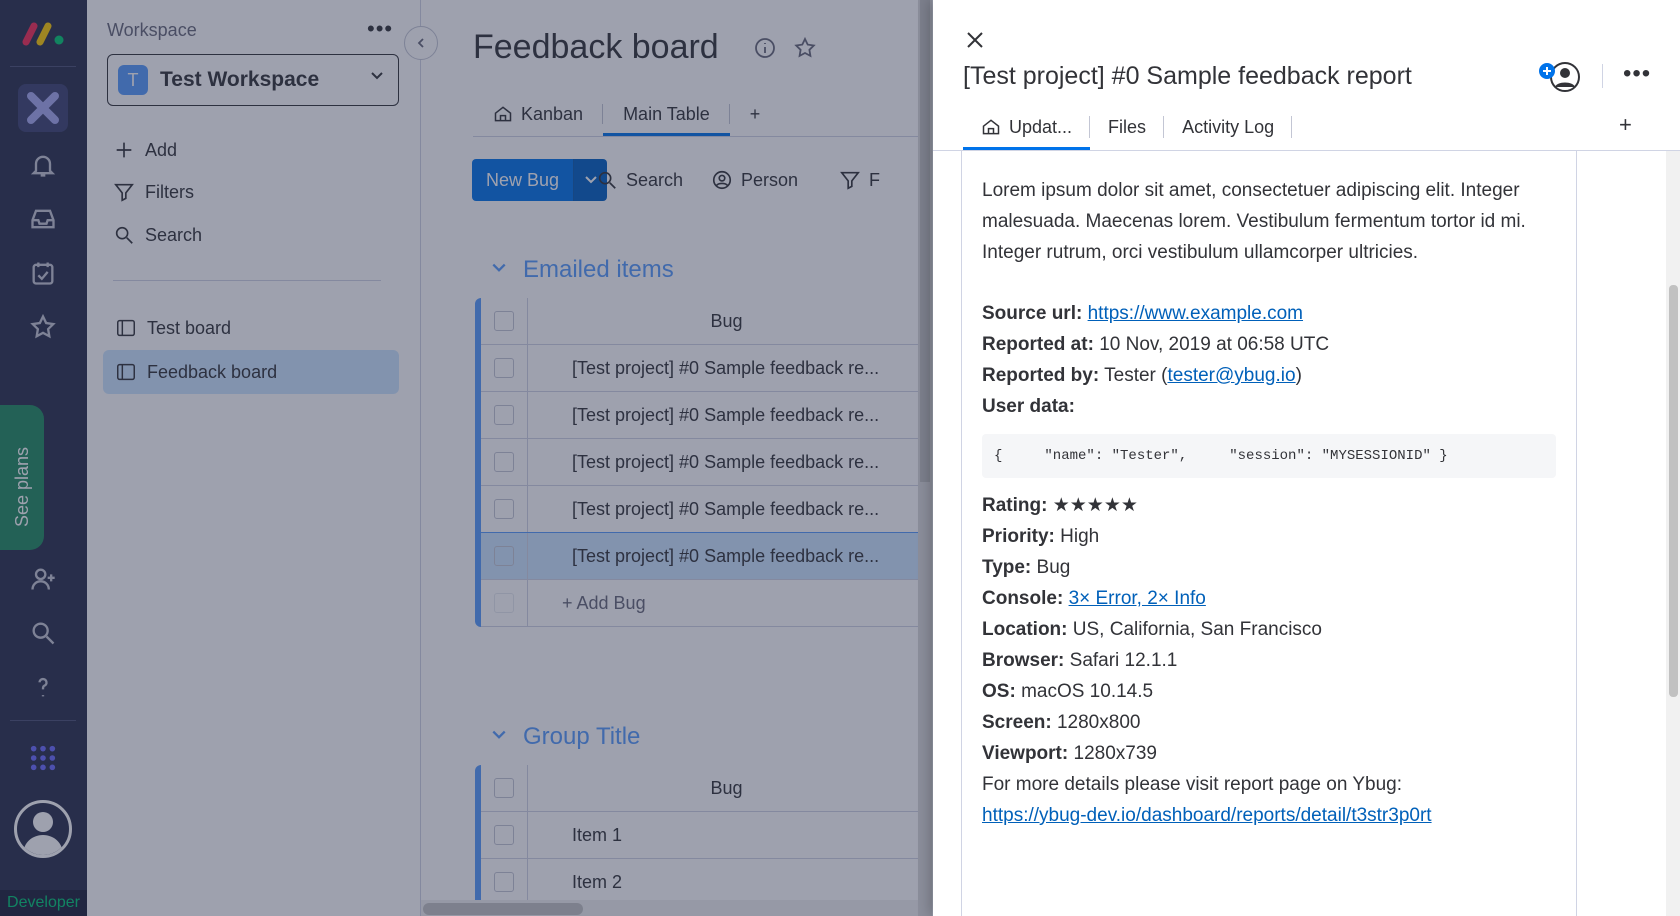 The width and height of the screenshot is (1680, 916). I want to click on priority-line: Priority: High, so click(1269, 536).